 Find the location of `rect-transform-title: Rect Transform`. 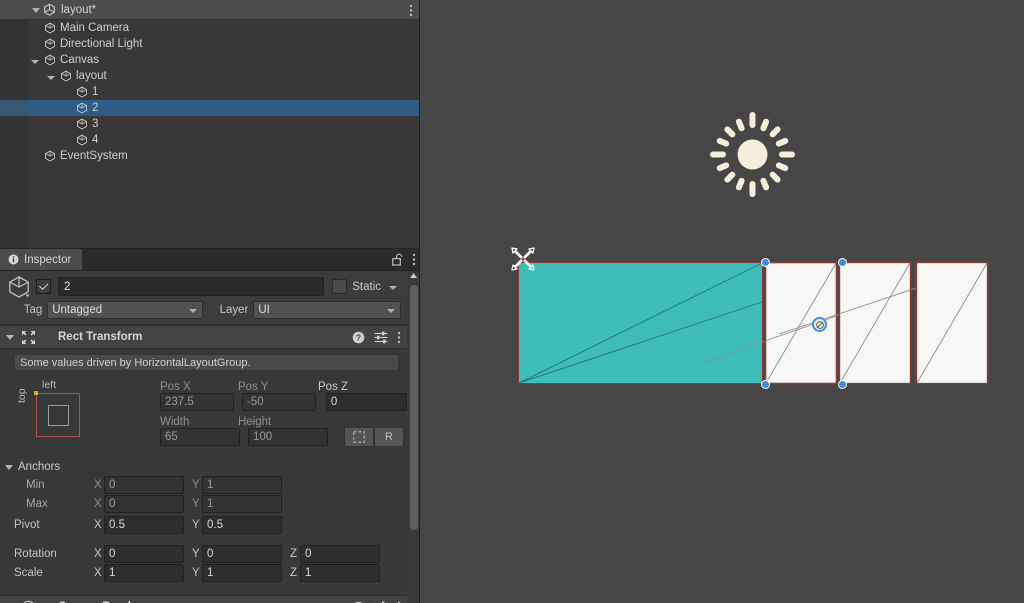

rect-transform-title: Rect Transform is located at coordinates (100, 337).